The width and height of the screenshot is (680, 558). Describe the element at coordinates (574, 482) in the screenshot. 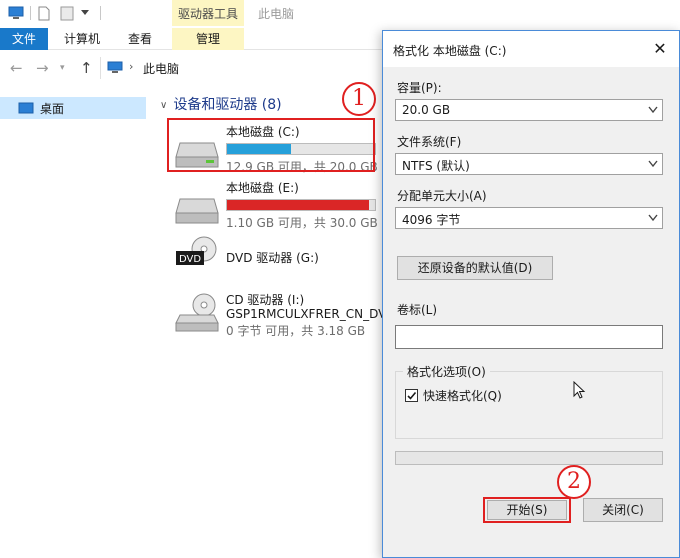

I see `annotation-step-2: 2` at that location.